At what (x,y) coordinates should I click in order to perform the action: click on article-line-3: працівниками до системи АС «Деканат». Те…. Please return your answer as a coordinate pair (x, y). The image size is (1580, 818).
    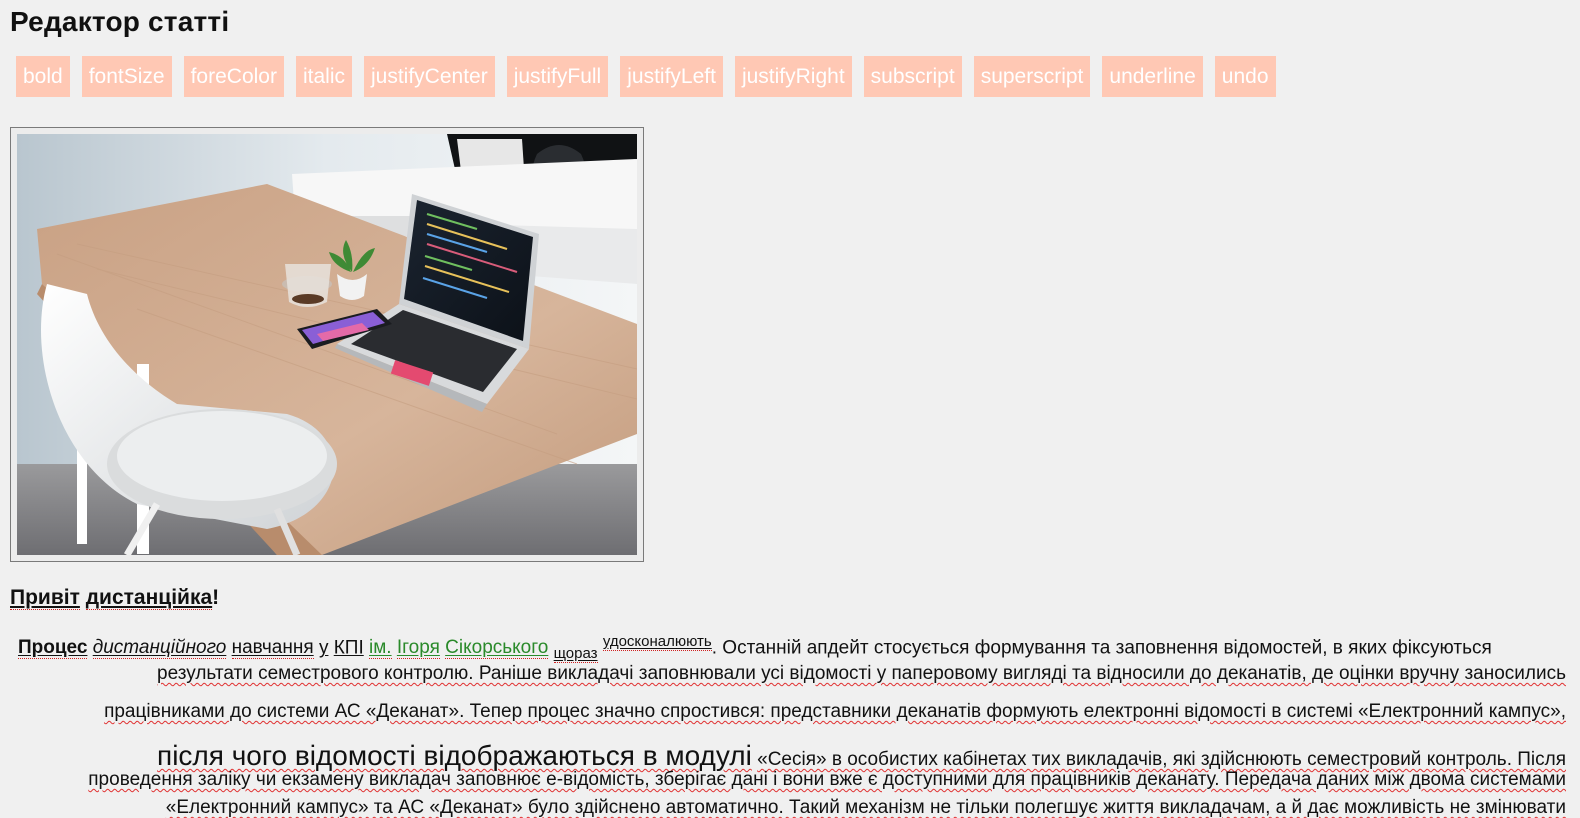
    Looking at the image, I should click on (835, 711).